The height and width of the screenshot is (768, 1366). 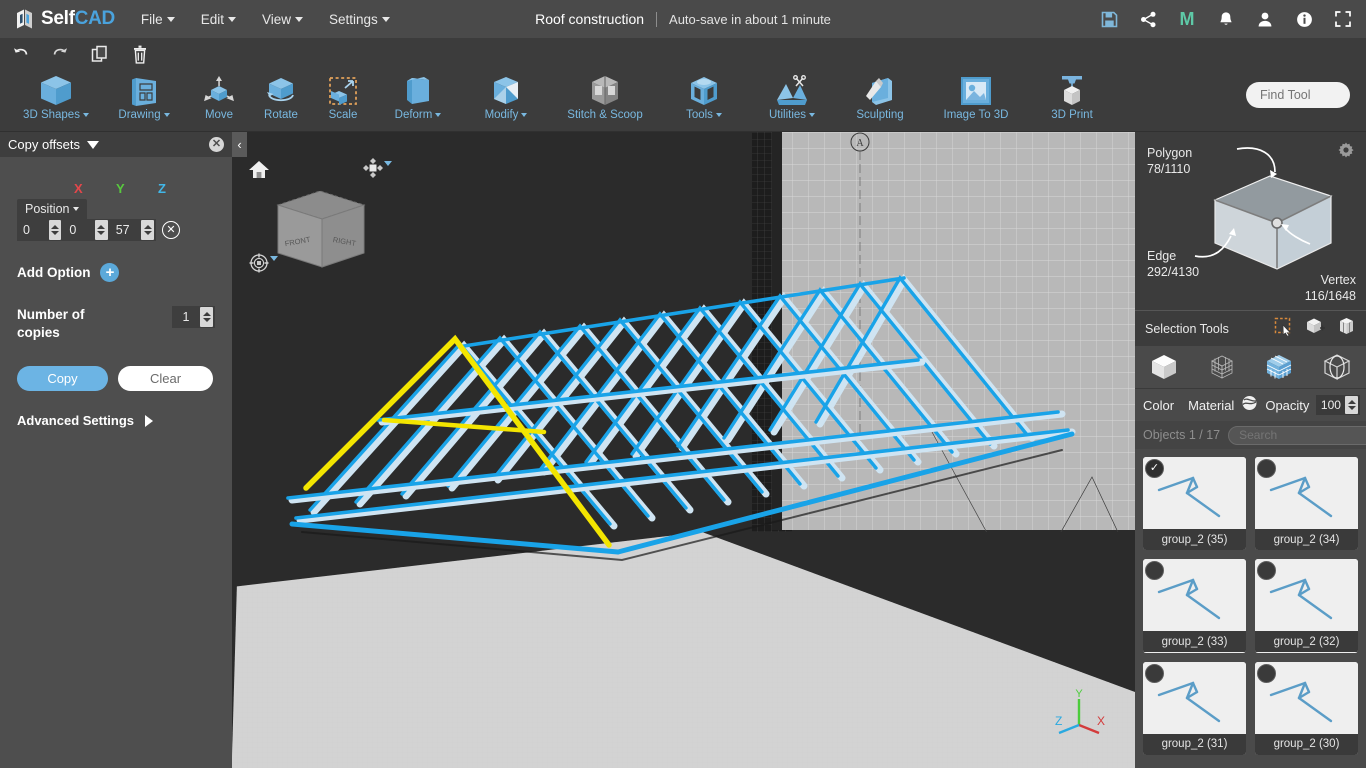 I want to click on app-logo: SelfCAD, so click(x=65, y=19).